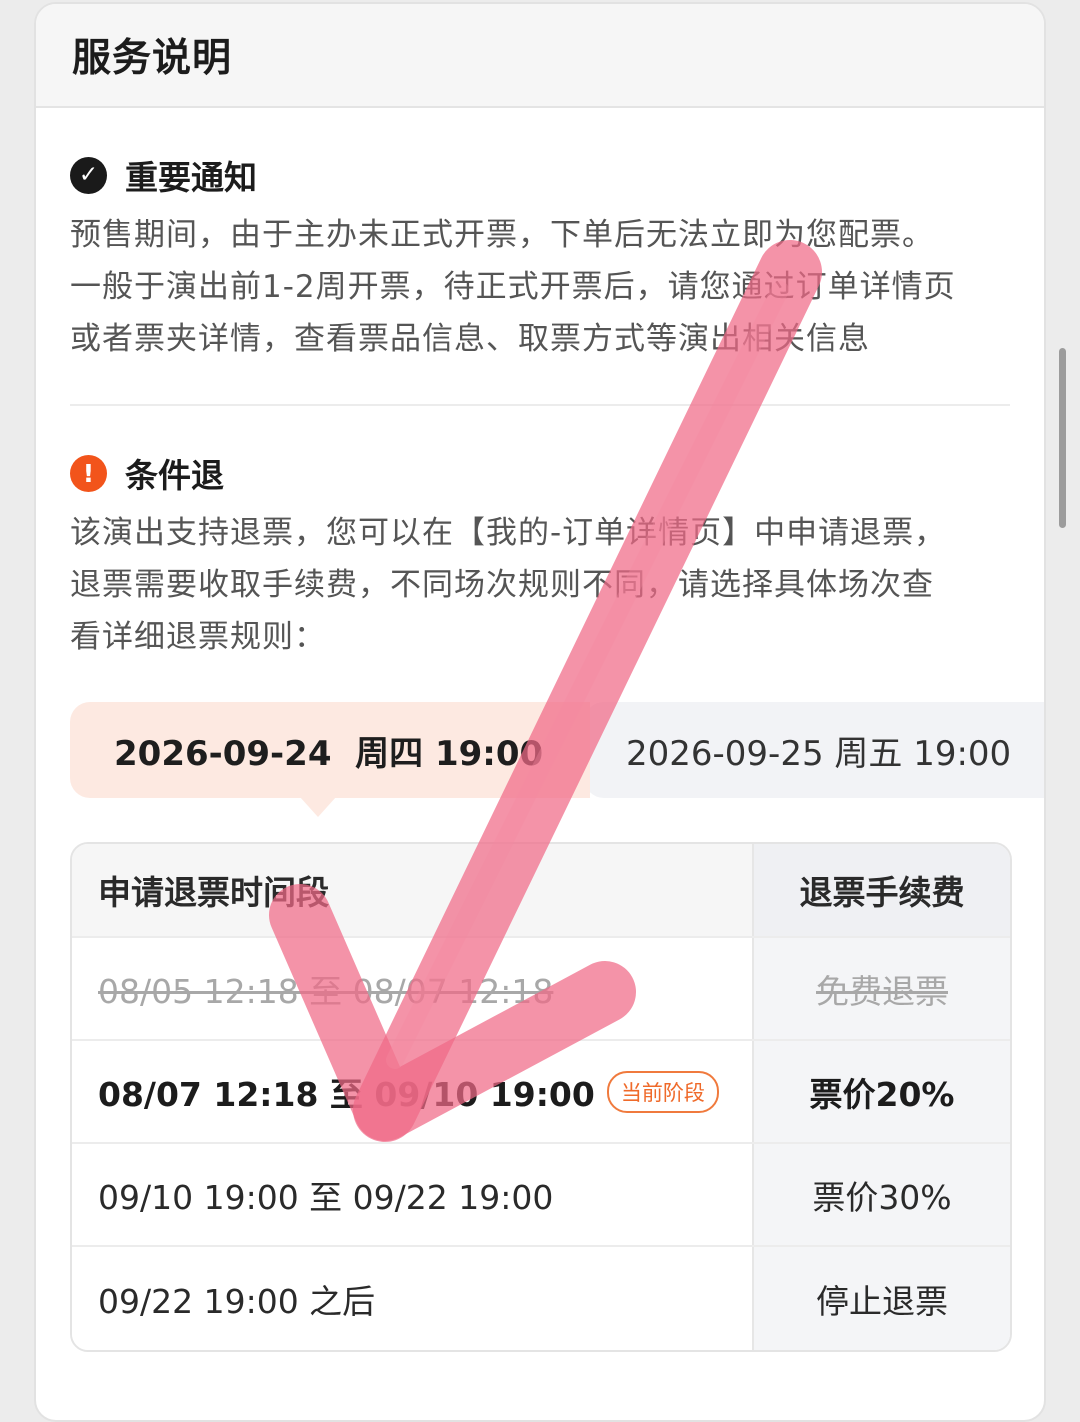 The image size is (1080, 1422). Describe the element at coordinates (413, 890) in the screenshot. I see `column-header-period: 申请退票时间段` at that location.